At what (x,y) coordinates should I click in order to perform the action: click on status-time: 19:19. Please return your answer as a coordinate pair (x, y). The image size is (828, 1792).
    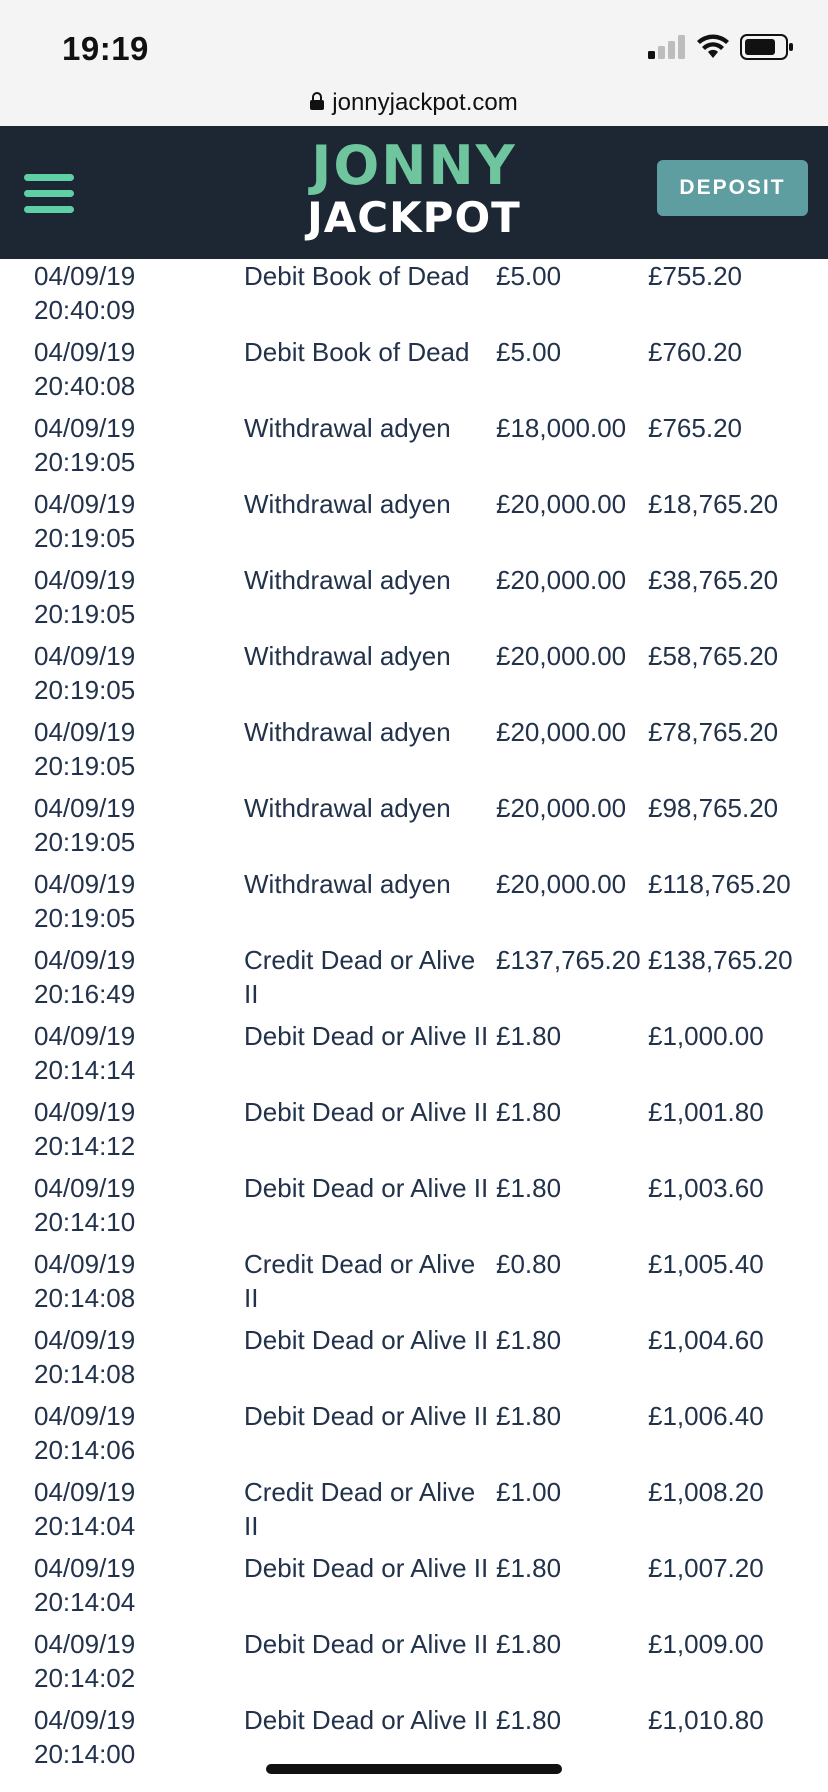
    Looking at the image, I should click on (105, 48).